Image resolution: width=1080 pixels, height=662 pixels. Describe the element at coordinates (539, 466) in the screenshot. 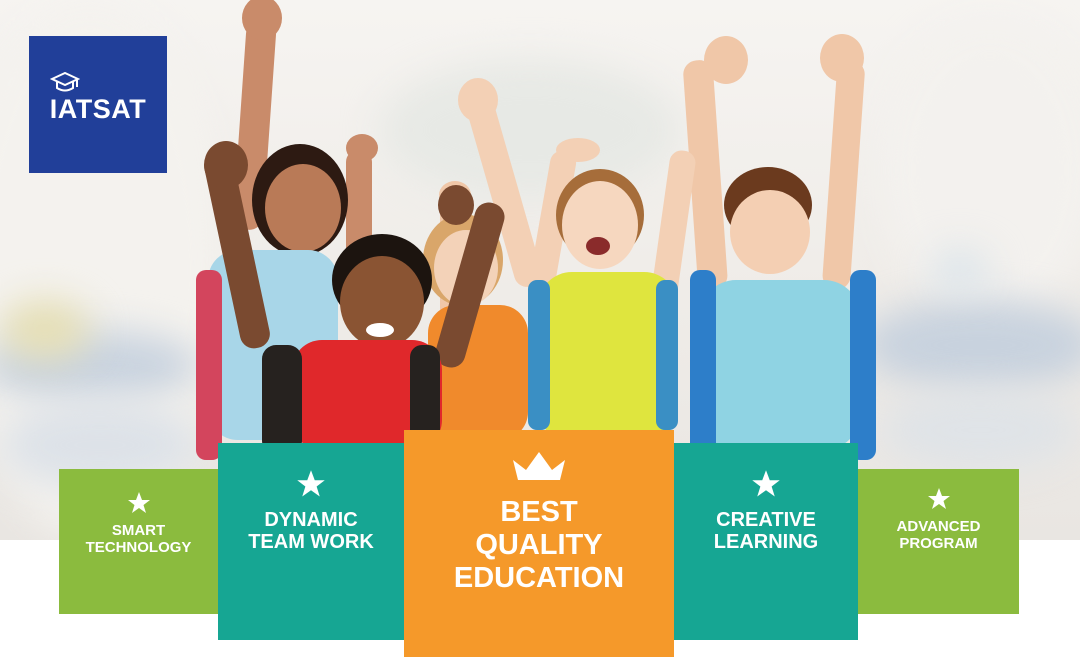

I see `crown-icon` at that location.